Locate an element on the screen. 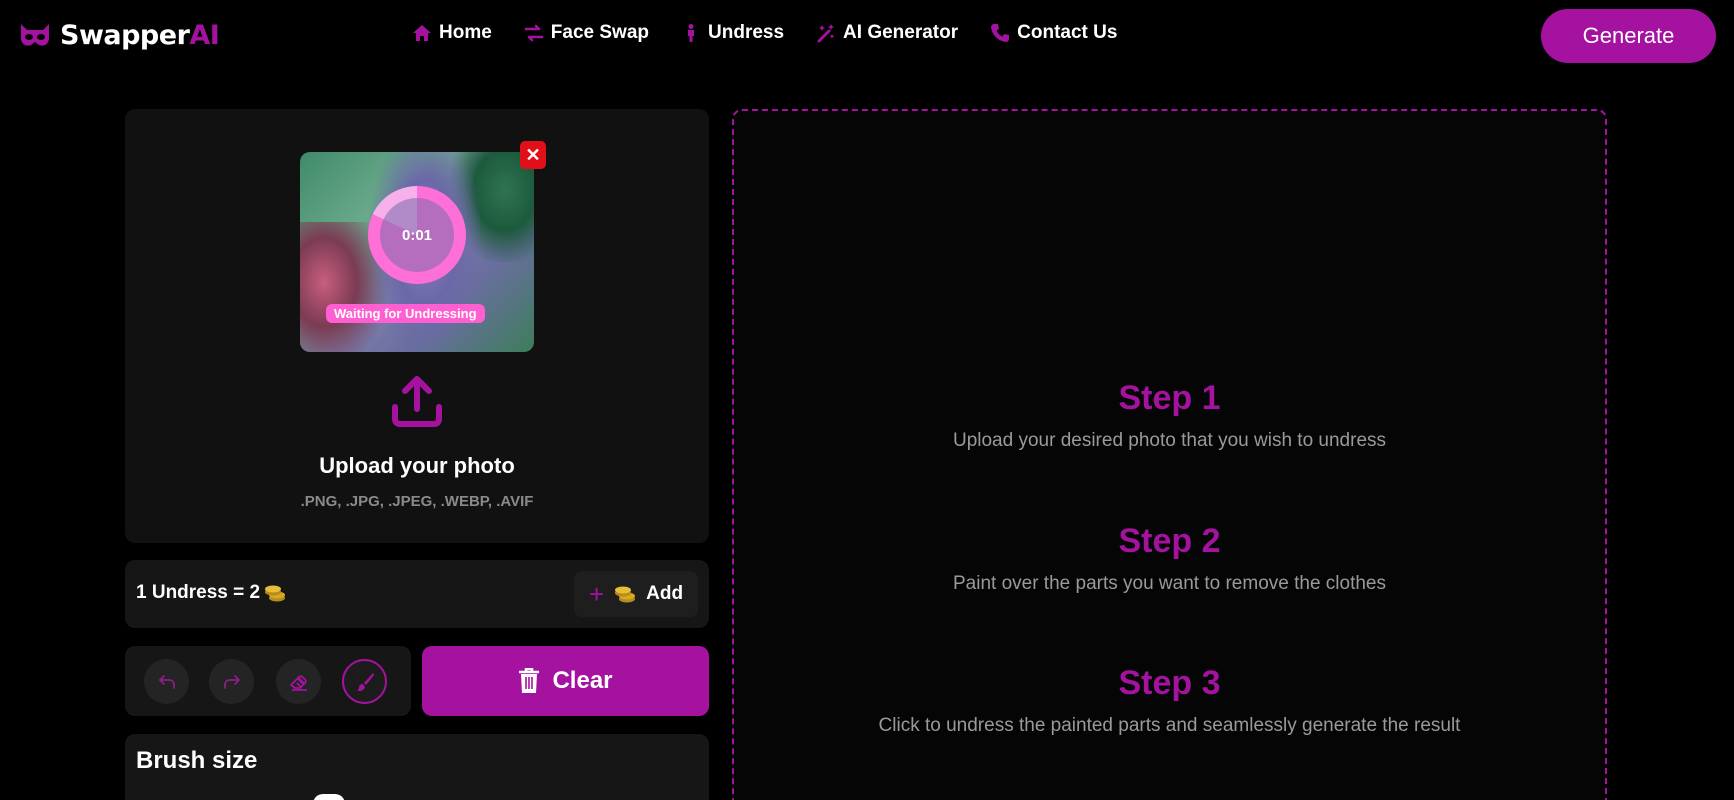  eraser-icon is located at coordinates (298, 682).